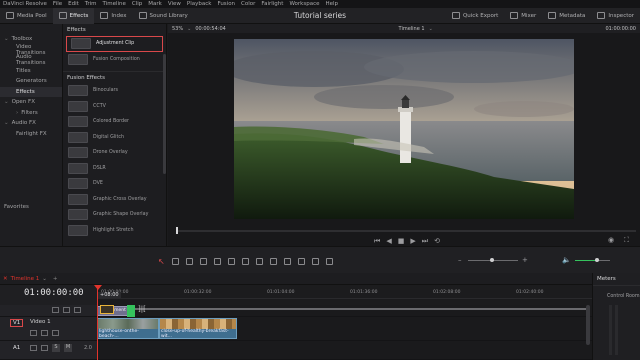 The image size is (640, 360). Describe the element at coordinates (114, 91) in the screenshot. I see `effect-binoculars: Binoculars` at that location.